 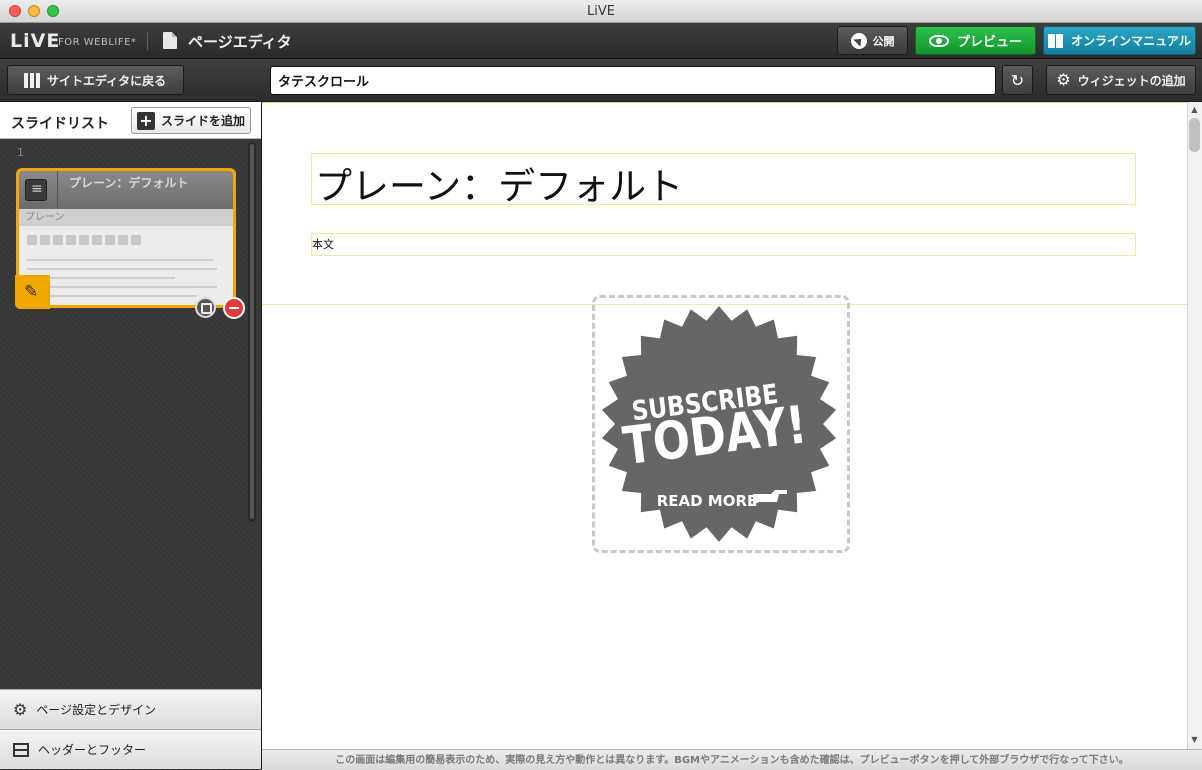 I want to click on close-window-button, so click(x=15, y=11).